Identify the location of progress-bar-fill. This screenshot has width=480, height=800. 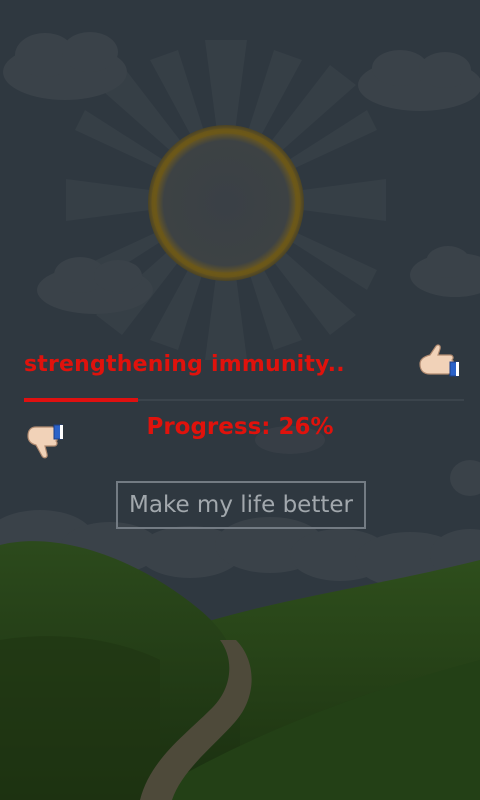
(81, 400).